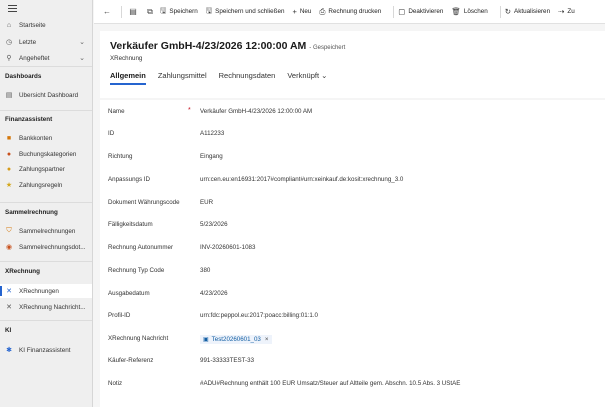 This screenshot has width=605, height=407. What do you see at coordinates (206, 202) in the screenshot?
I see `field-value: EUR` at bounding box center [206, 202].